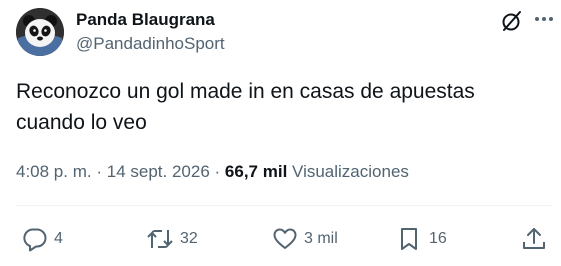 This screenshot has width=561, height=266. I want to click on more-button, so click(544, 21).